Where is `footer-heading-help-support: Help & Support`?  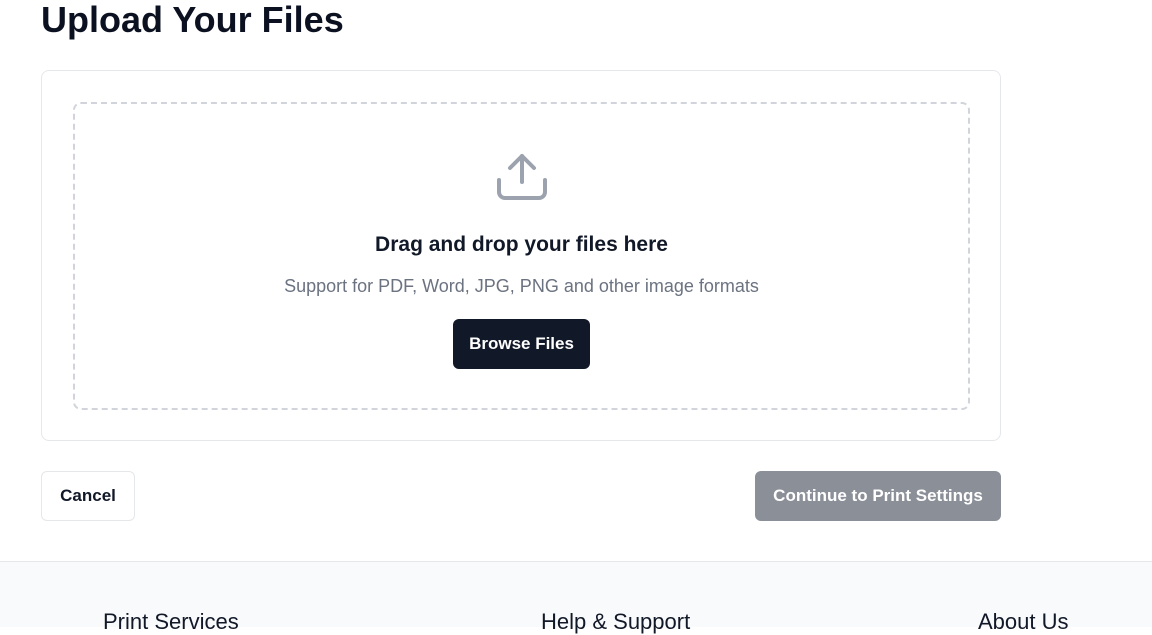 footer-heading-help-support: Help & Support is located at coordinates (616, 621).